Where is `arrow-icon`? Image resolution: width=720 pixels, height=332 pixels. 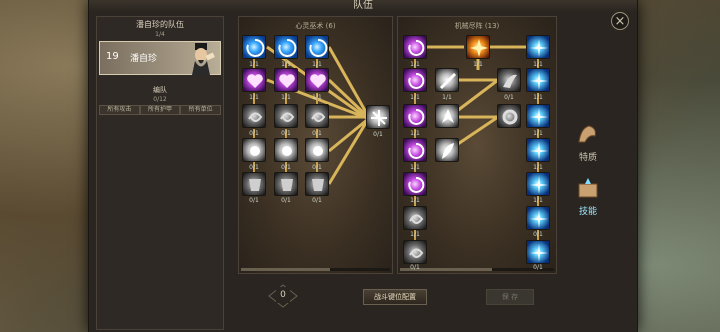
arrow-icon is located at coordinates (448, 116).